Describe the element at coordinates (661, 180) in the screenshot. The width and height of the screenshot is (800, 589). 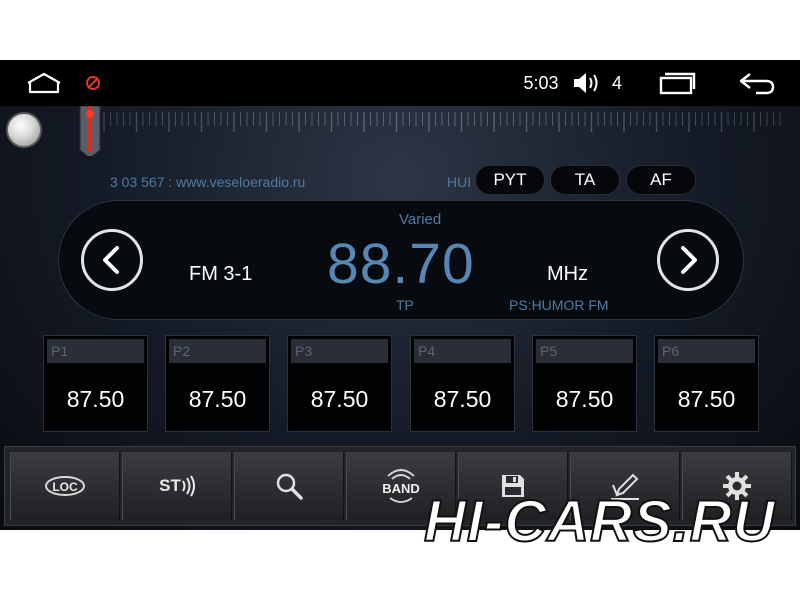
I see `af-button: AF` at that location.